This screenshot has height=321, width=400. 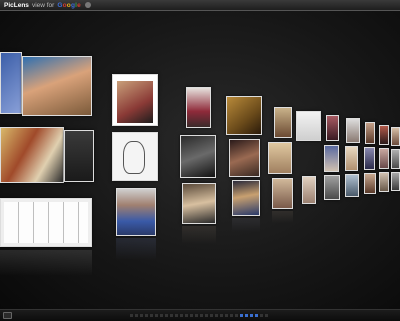 I want to click on exit-icon, so click(x=7, y=315).